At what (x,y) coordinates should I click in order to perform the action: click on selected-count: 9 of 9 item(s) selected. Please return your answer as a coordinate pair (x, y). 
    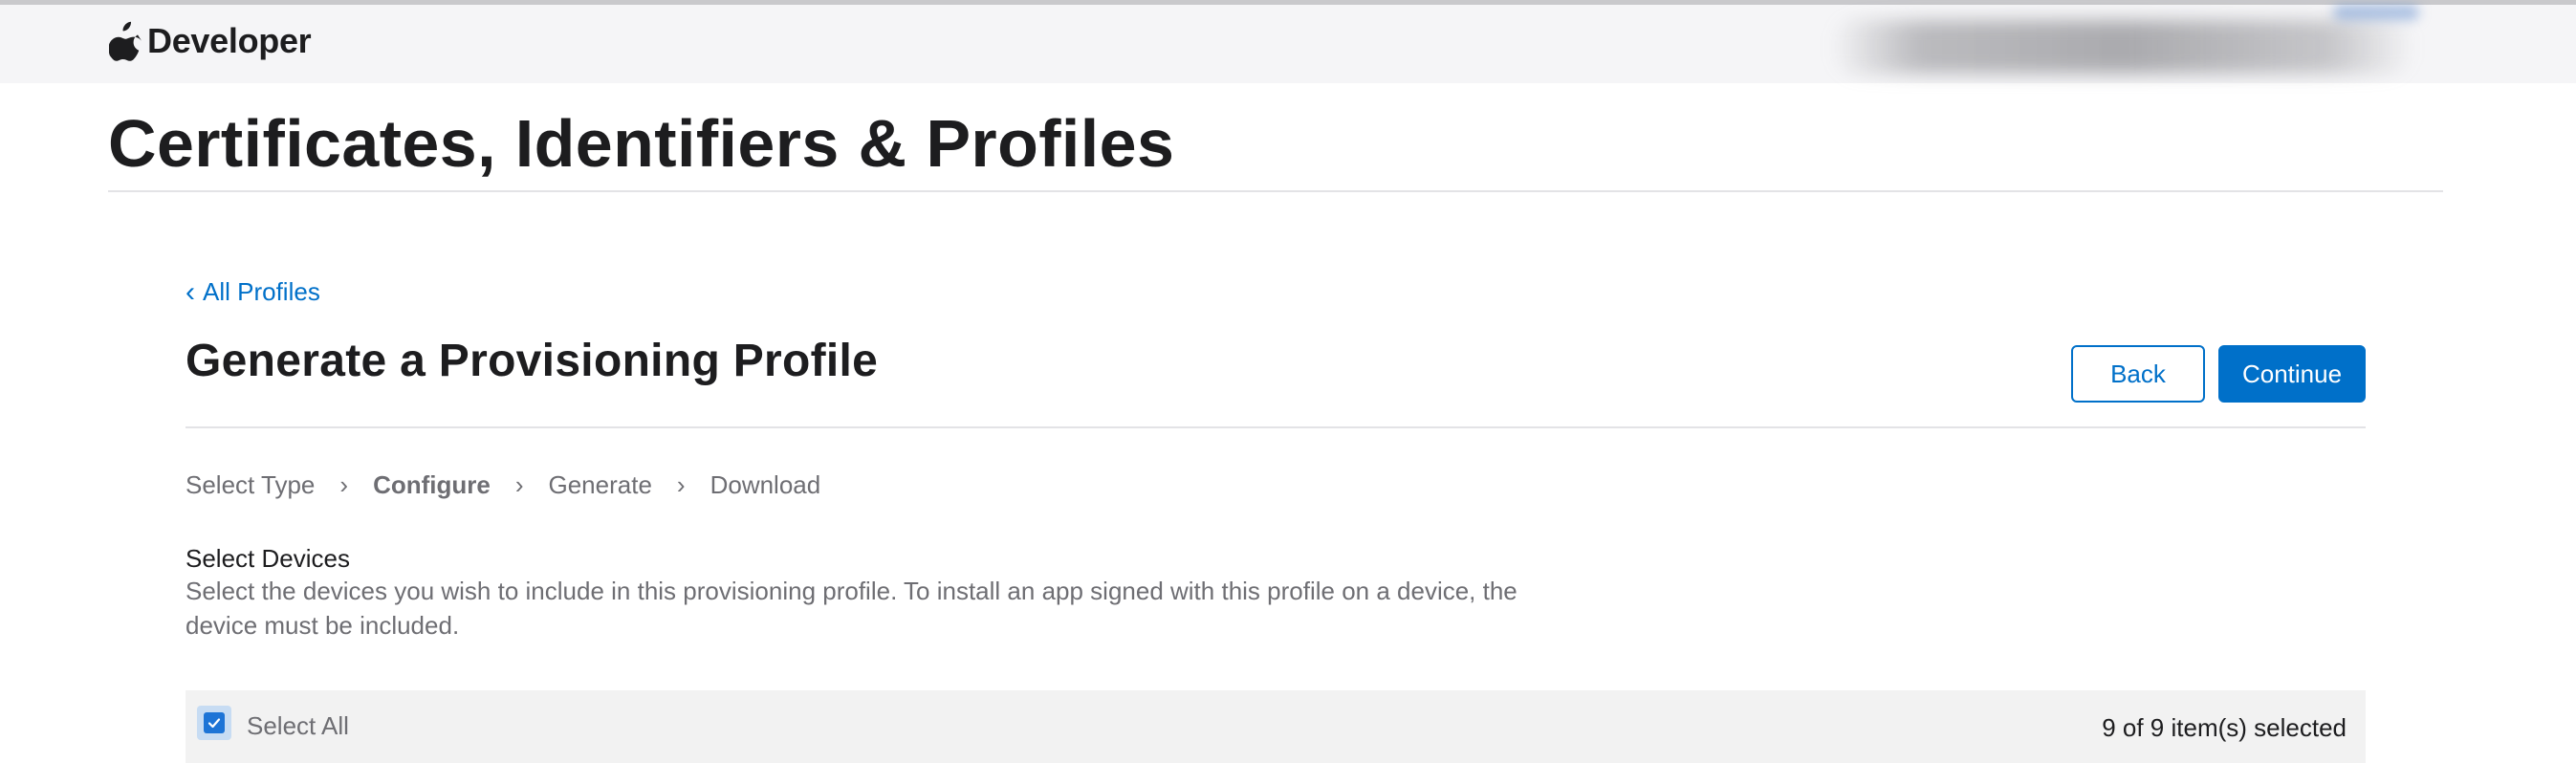
    Looking at the image, I should click on (2224, 727).